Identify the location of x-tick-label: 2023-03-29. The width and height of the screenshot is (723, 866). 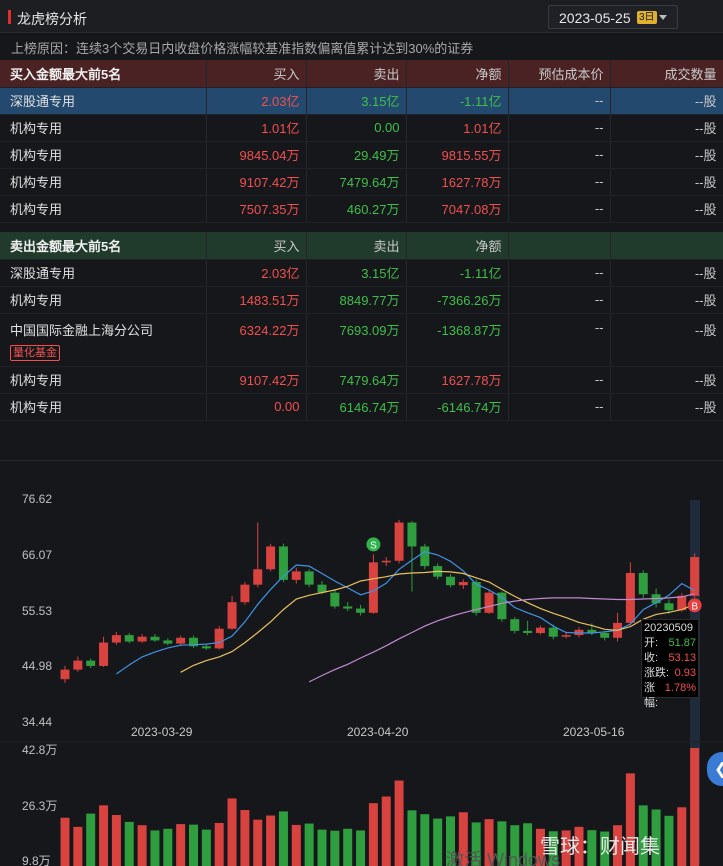
(162, 732).